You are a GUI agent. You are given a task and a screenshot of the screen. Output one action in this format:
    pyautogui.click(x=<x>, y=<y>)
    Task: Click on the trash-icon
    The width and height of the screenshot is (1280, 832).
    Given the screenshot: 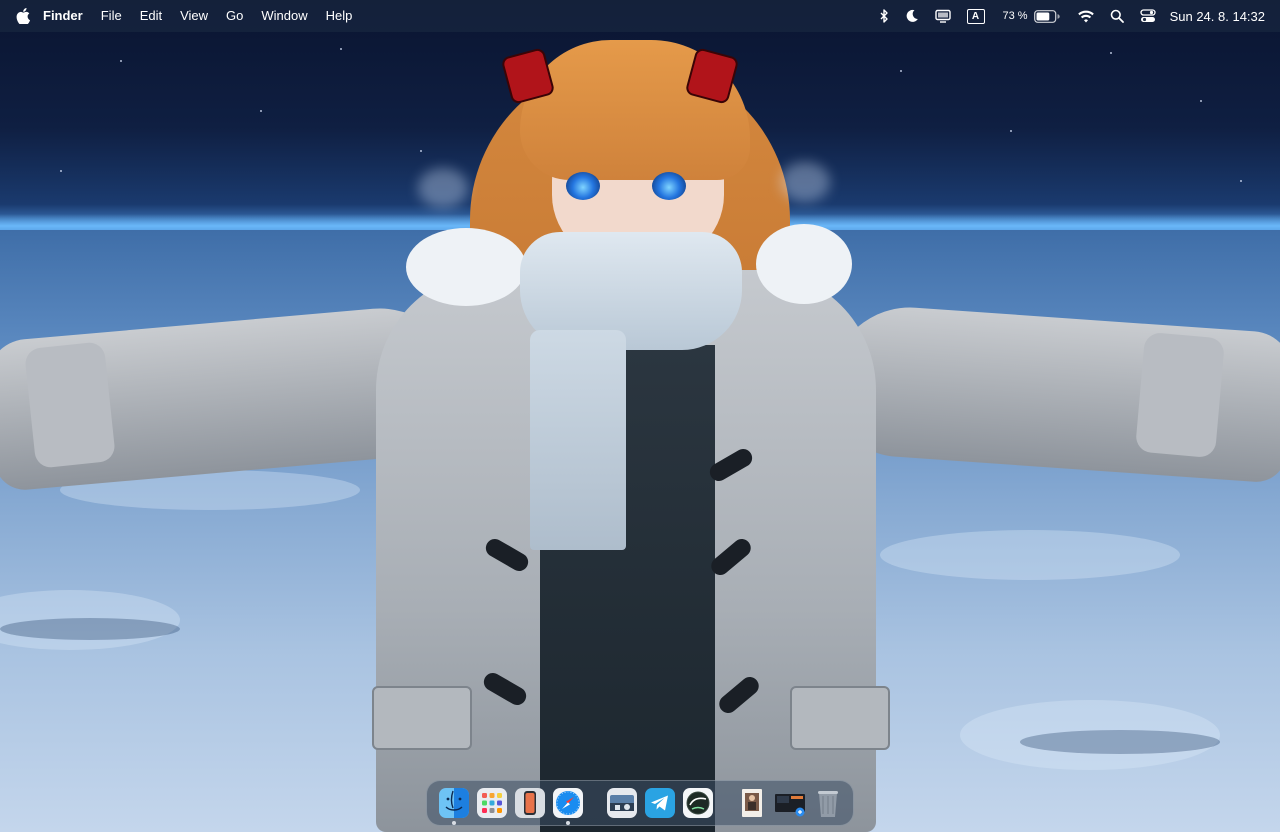 What is the action you would take?
    pyautogui.click(x=828, y=804)
    